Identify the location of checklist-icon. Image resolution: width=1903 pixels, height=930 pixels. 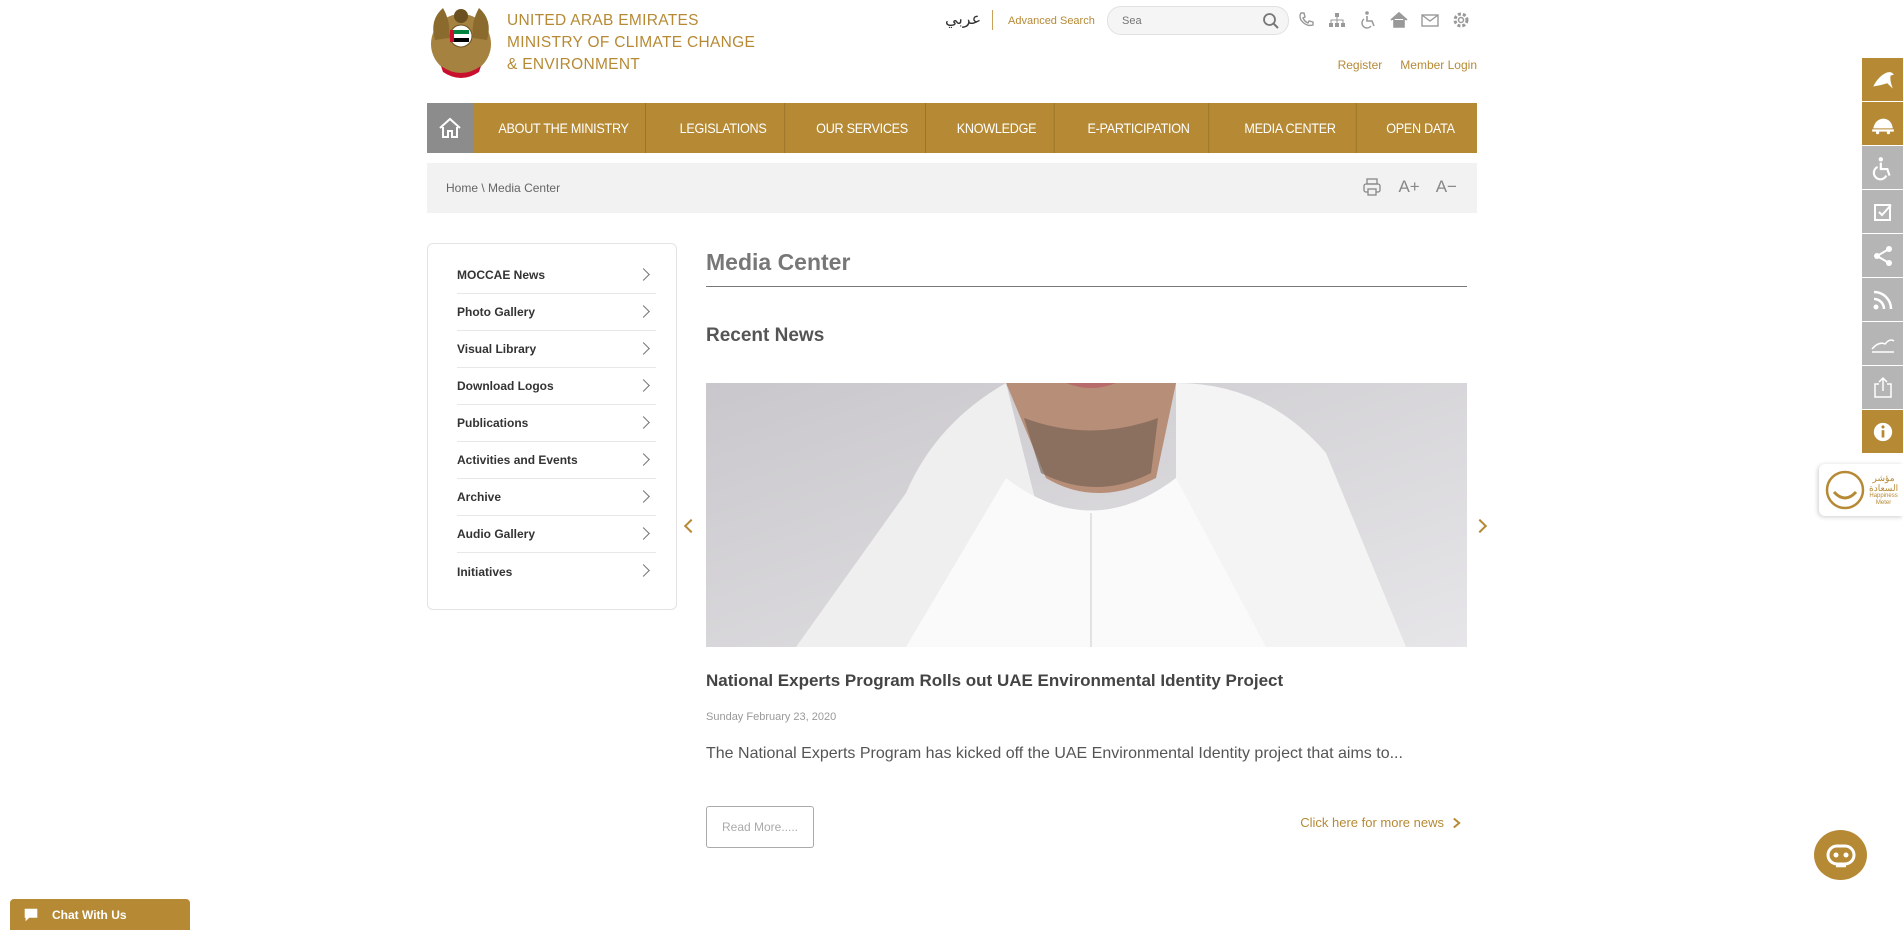
(1882, 211).